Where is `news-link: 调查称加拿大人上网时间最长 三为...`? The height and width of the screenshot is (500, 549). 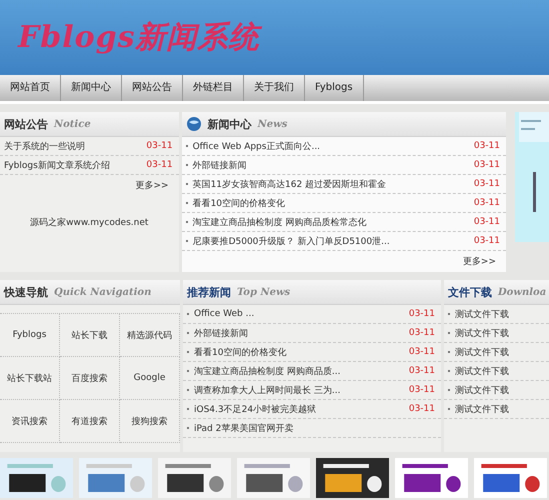
news-link: 调查称加拿大人上网时间最长 三为... is located at coordinates (299, 390).